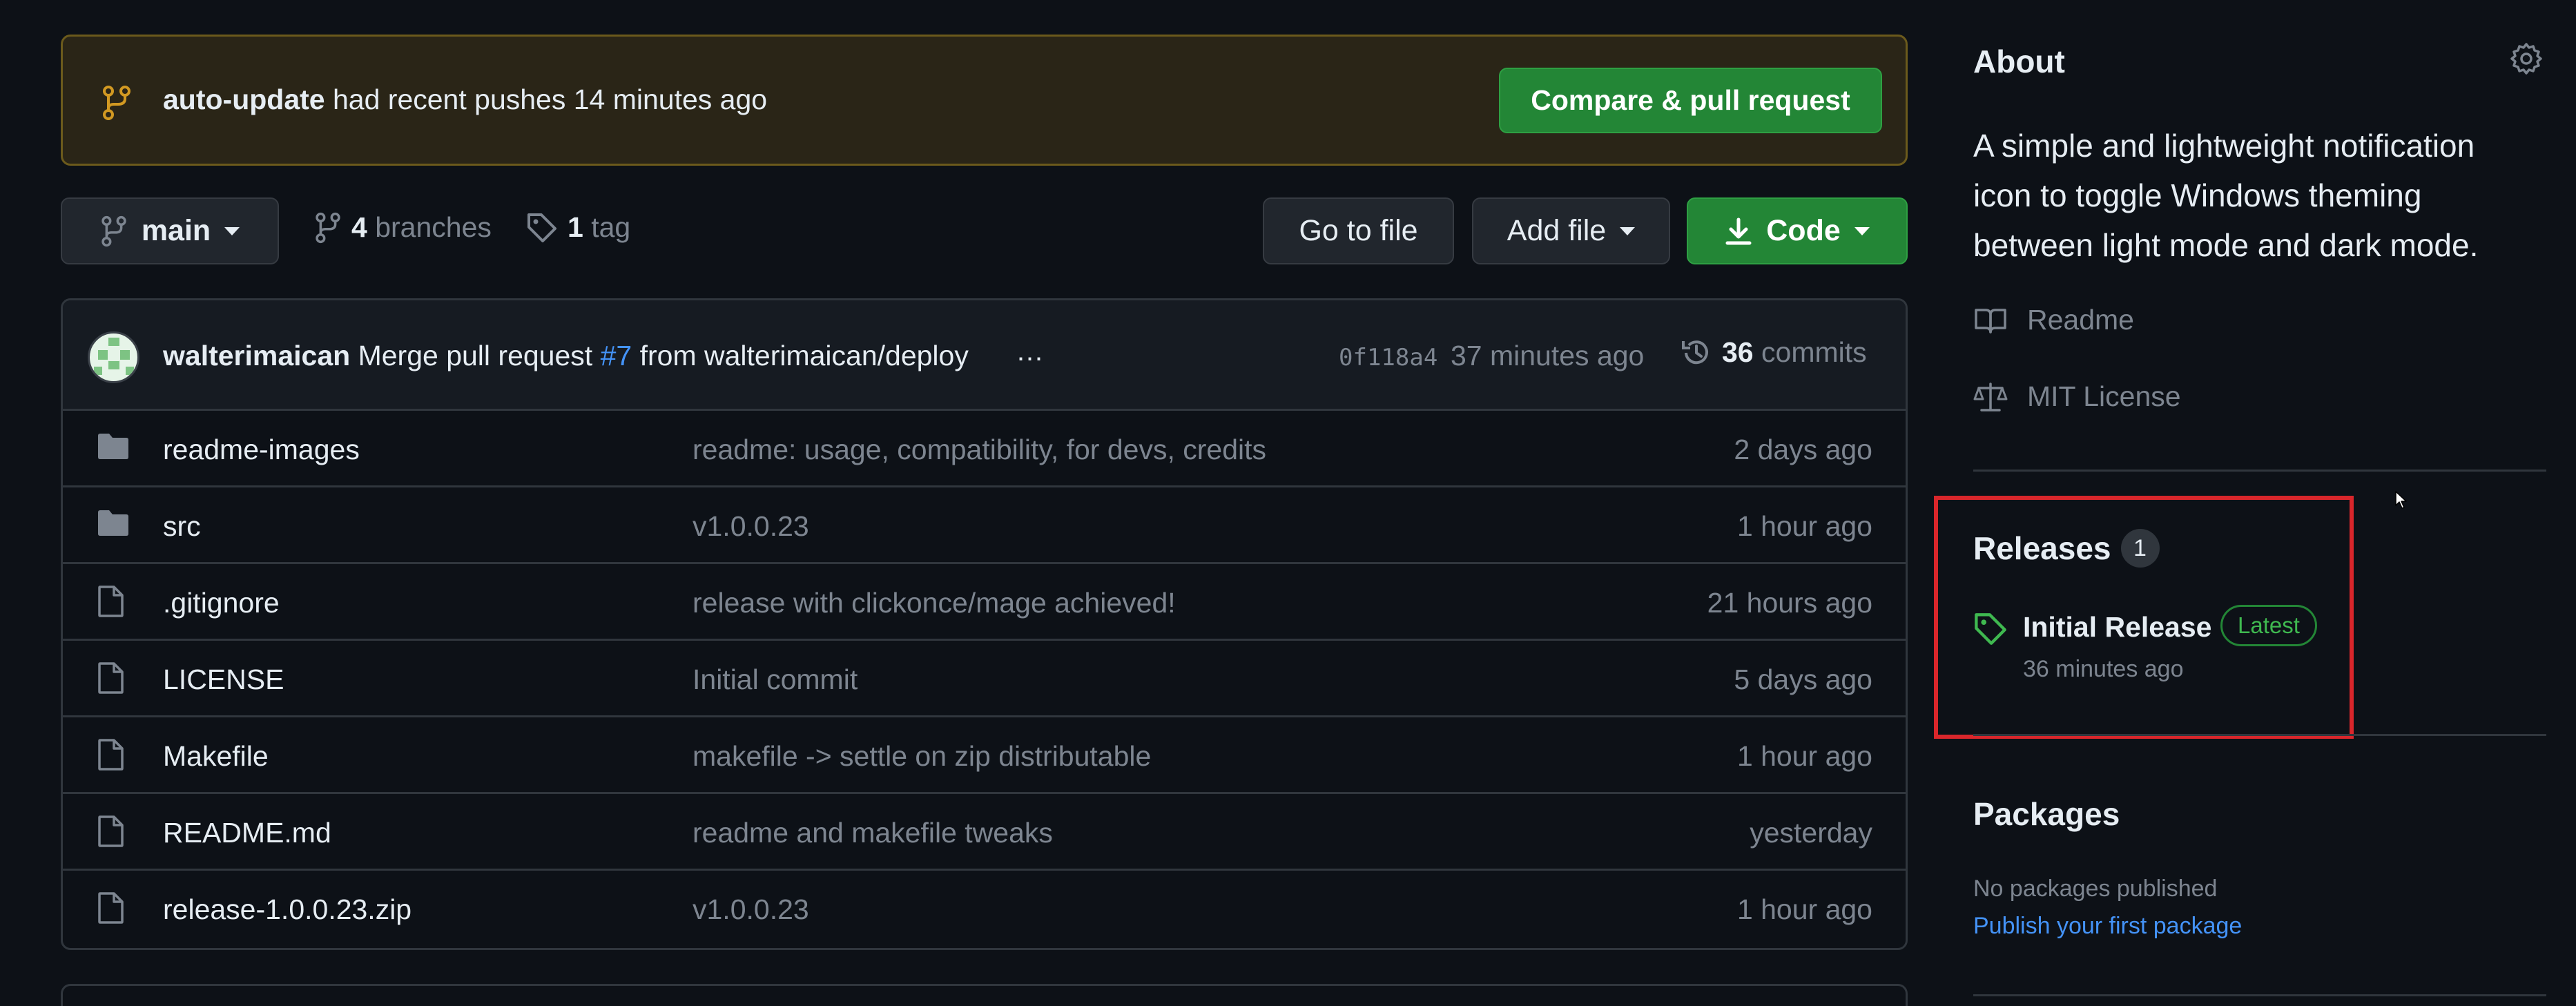 The image size is (2576, 1006). I want to click on tags-link: 1 tag, so click(578, 227).